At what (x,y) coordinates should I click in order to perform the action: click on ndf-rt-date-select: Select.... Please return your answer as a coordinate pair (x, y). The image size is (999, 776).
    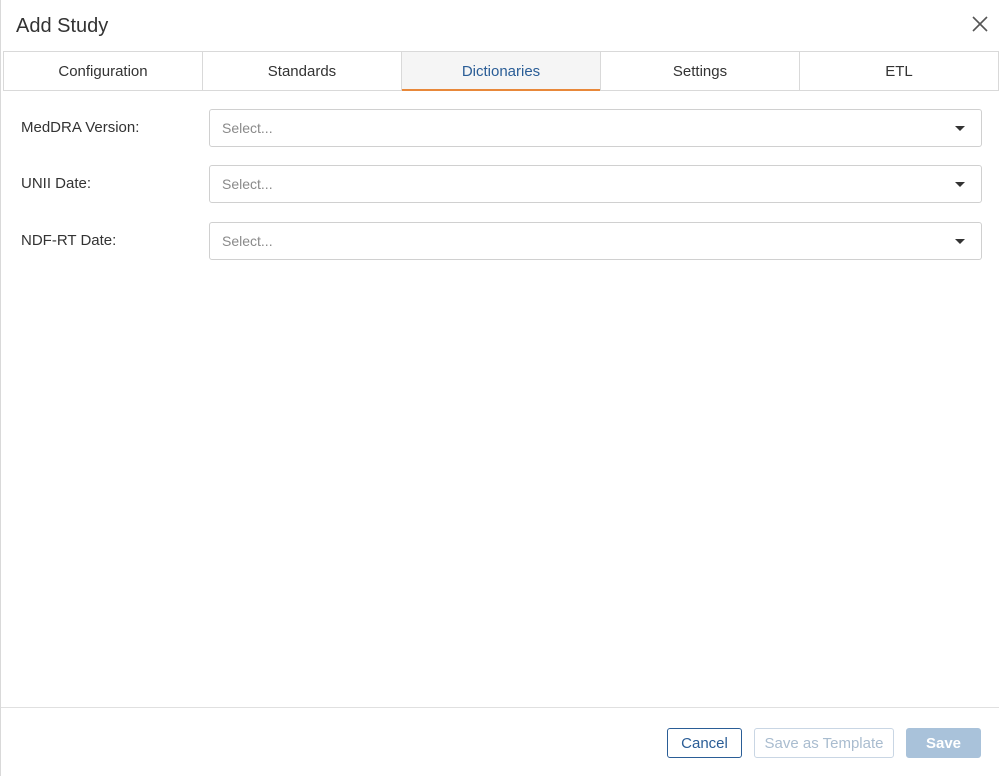
    Looking at the image, I should click on (595, 241).